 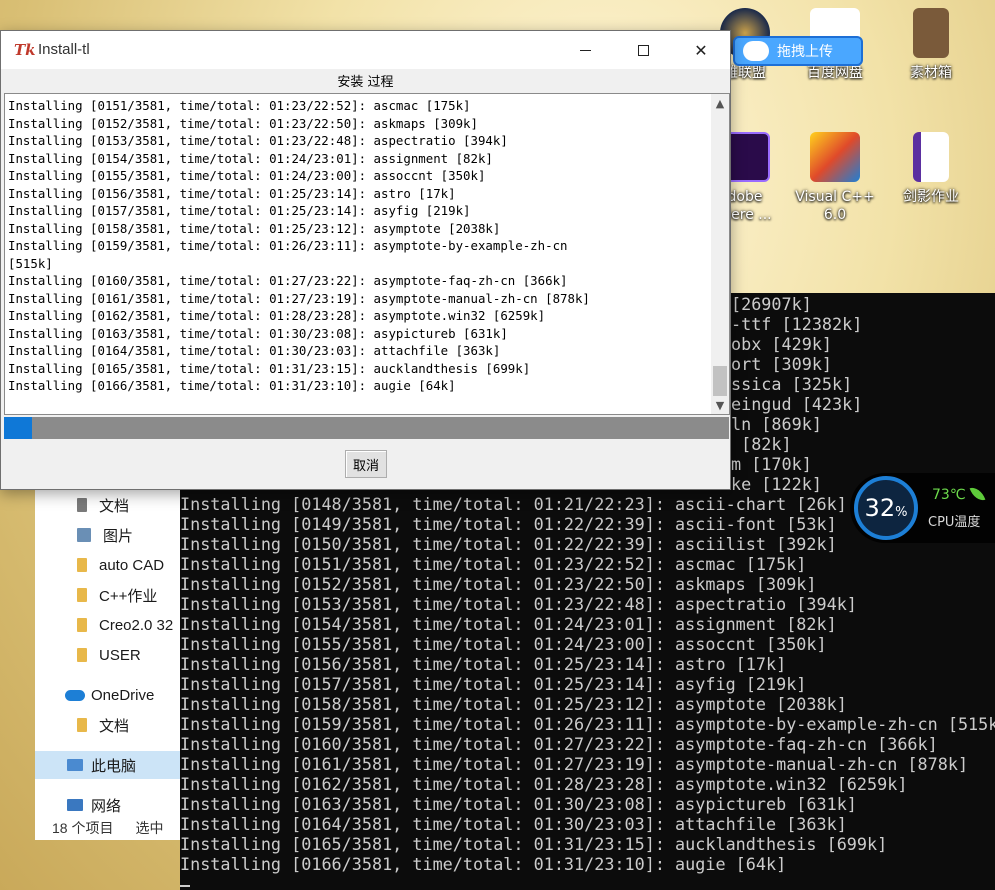 What do you see at coordinates (128, 596) in the screenshot?
I see `nav-item-label: C++作业` at bounding box center [128, 596].